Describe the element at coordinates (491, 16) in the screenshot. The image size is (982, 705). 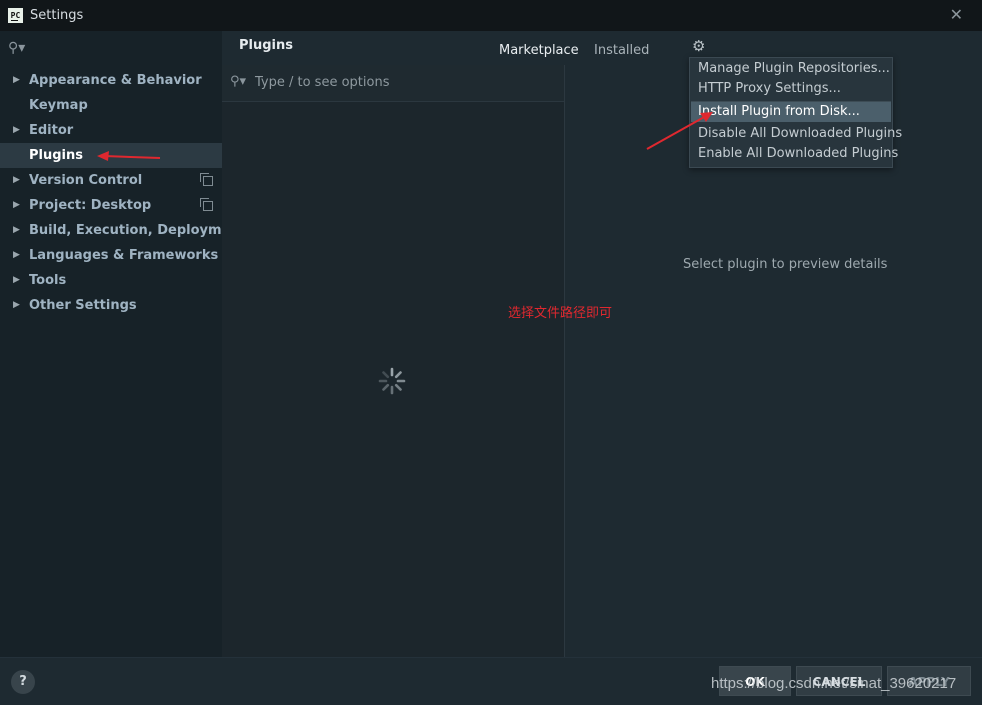
I see `title-bar: PC Settings ✕` at that location.